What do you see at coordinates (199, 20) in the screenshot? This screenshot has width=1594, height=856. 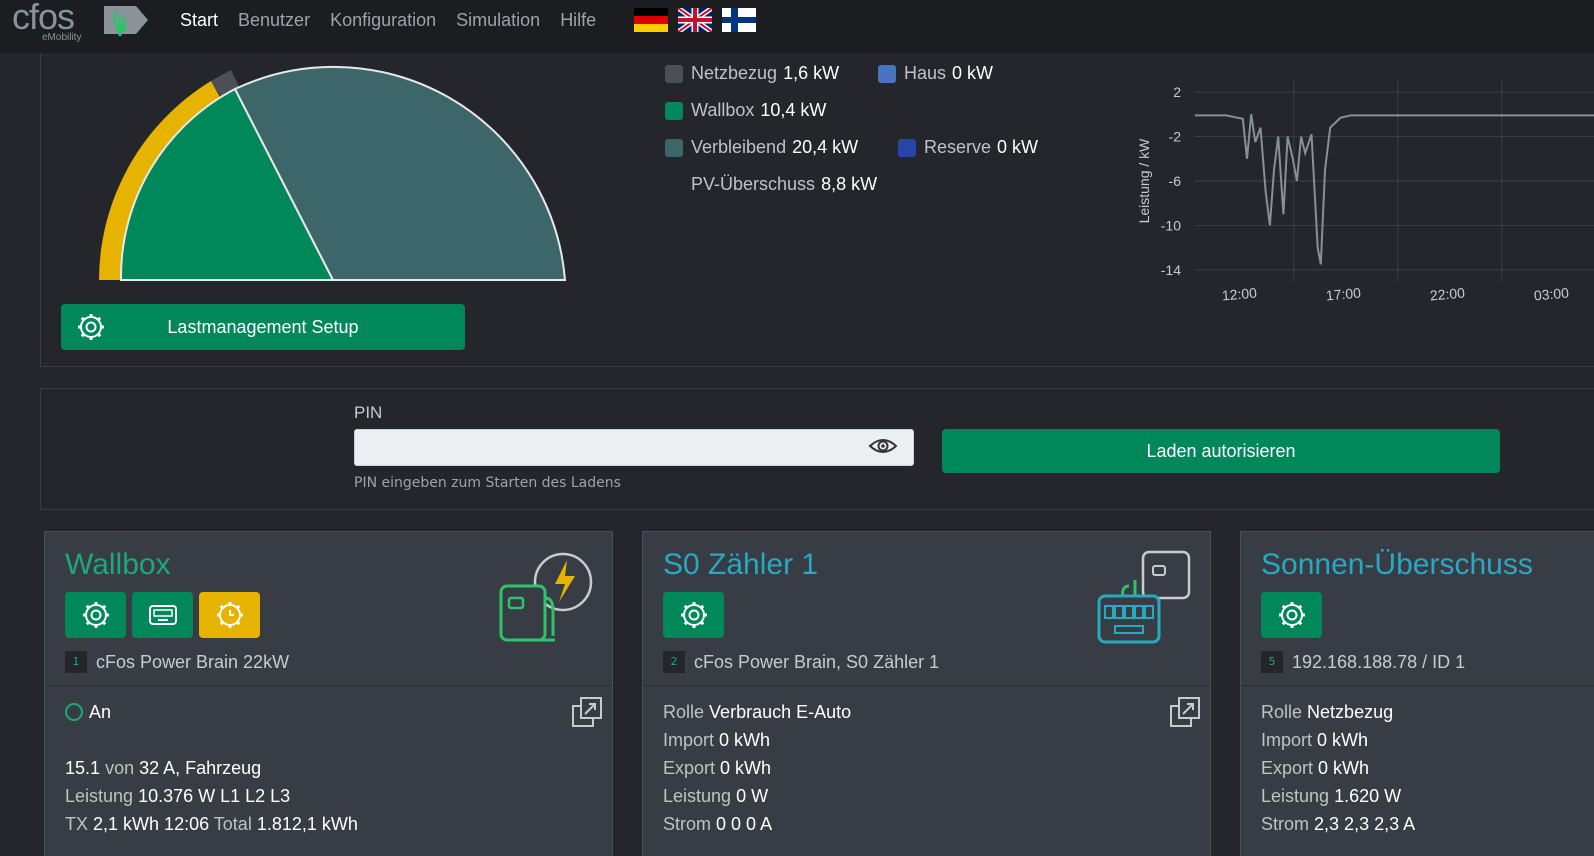 I see `nav-start: Start` at bounding box center [199, 20].